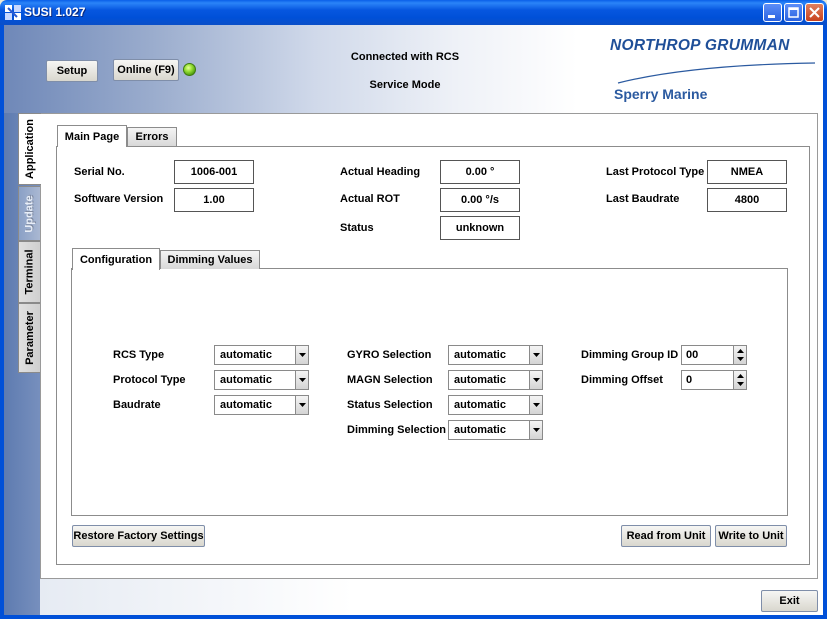  I want to click on baudrate-label: Baudrate, so click(137, 405).